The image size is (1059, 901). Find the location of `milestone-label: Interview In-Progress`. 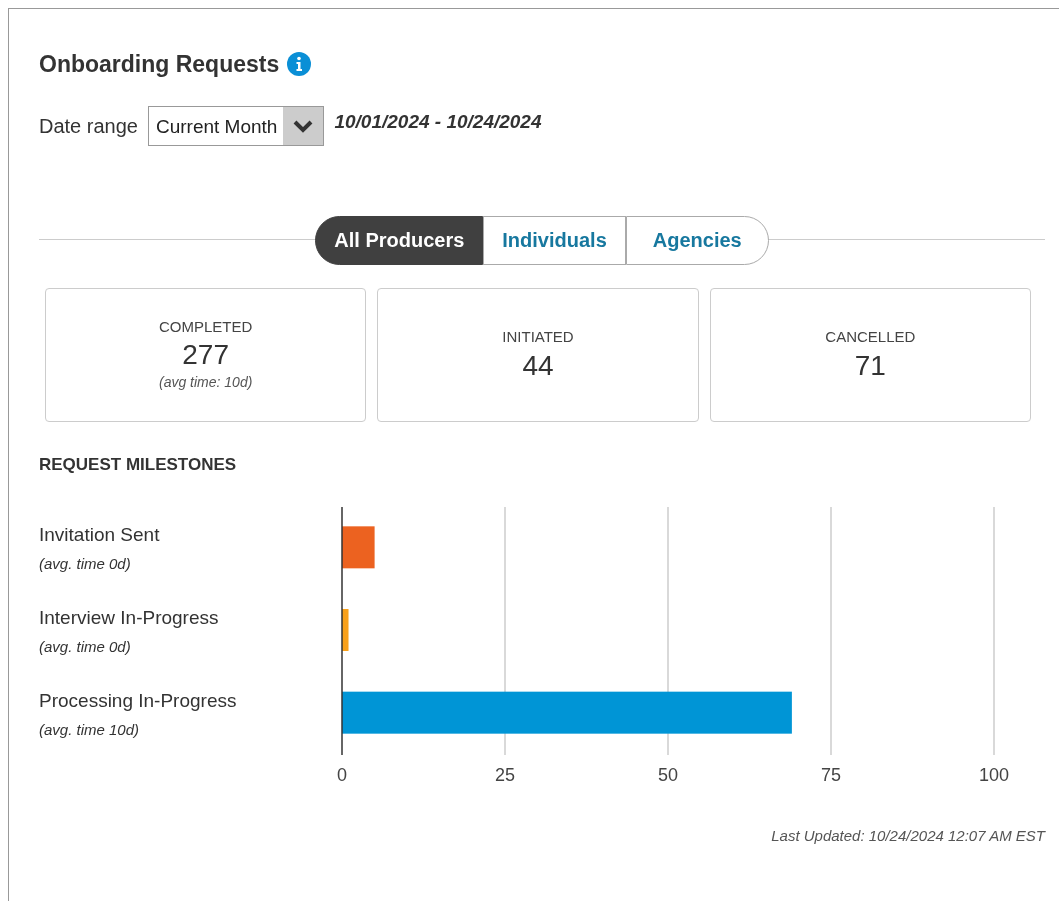

milestone-label: Interview In-Progress is located at coordinates (129, 617).